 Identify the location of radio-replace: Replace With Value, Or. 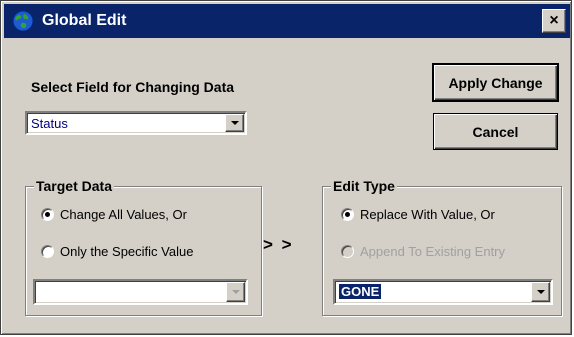
(418, 214).